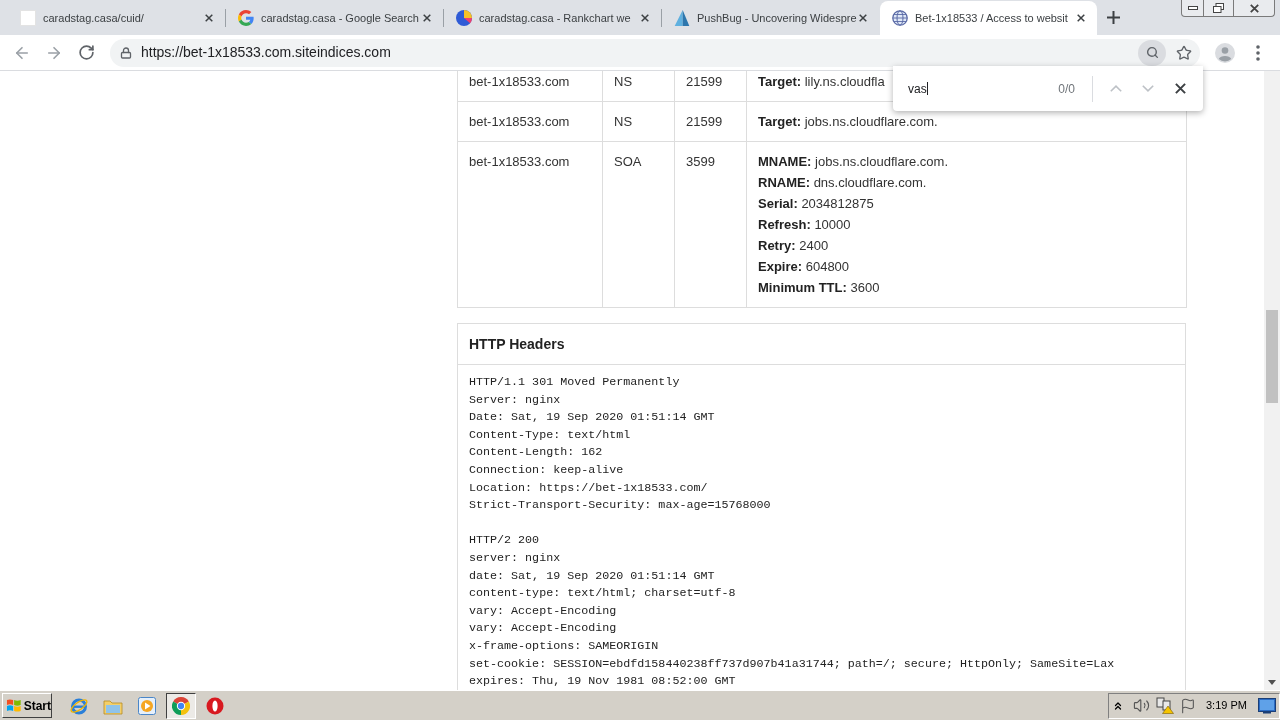  I want to click on lock-icon, so click(126, 52).